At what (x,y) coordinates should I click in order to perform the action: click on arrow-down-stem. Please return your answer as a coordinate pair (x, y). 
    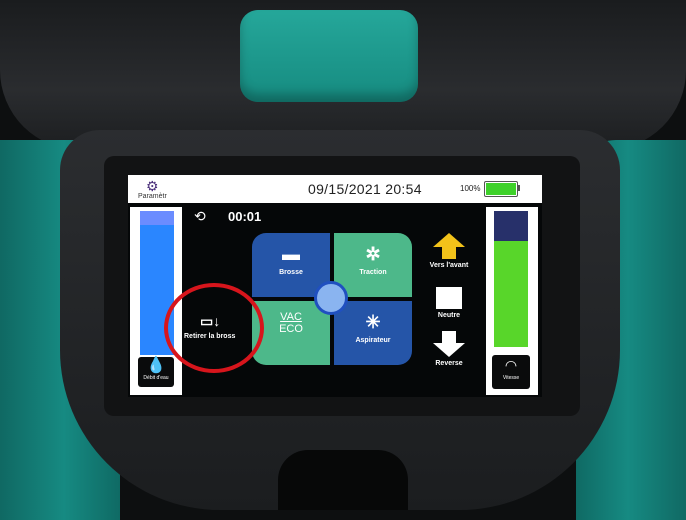
    Looking at the image, I should click on (449, 337).